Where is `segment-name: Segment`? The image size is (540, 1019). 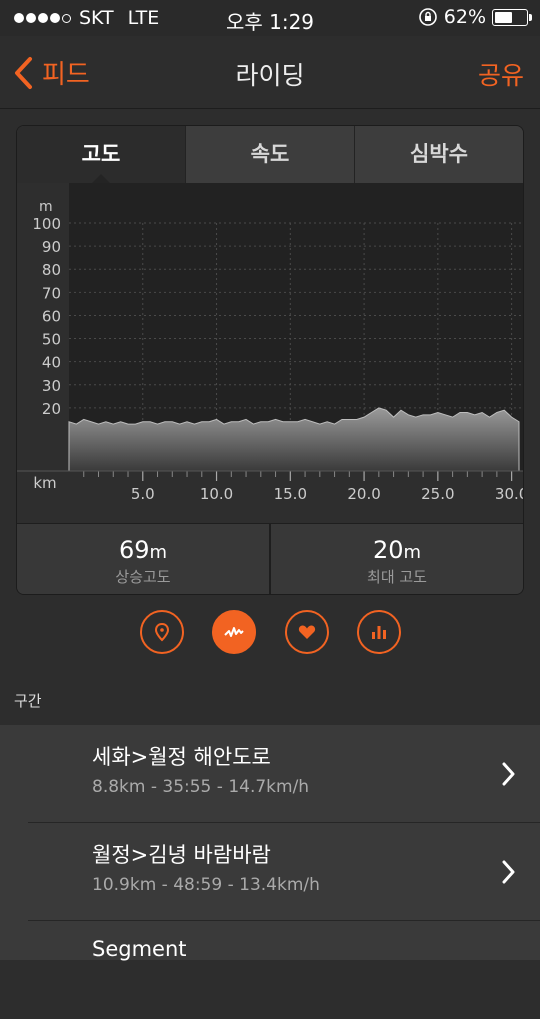
segment-name: Segment is located at coordinates (139, 949).